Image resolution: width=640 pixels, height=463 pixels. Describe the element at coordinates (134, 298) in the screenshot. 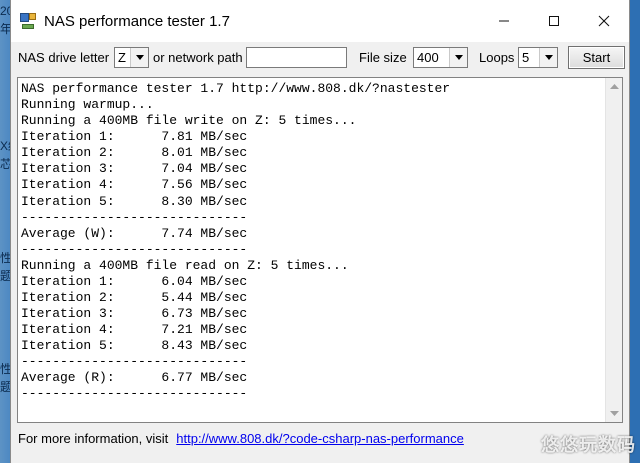

I see `output-line: Iteration 2: 5.44 MB/sec` at that location.